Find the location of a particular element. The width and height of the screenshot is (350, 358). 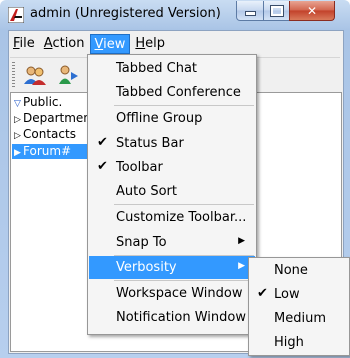

user-transfer-icon is located at coordinates (68, 75).